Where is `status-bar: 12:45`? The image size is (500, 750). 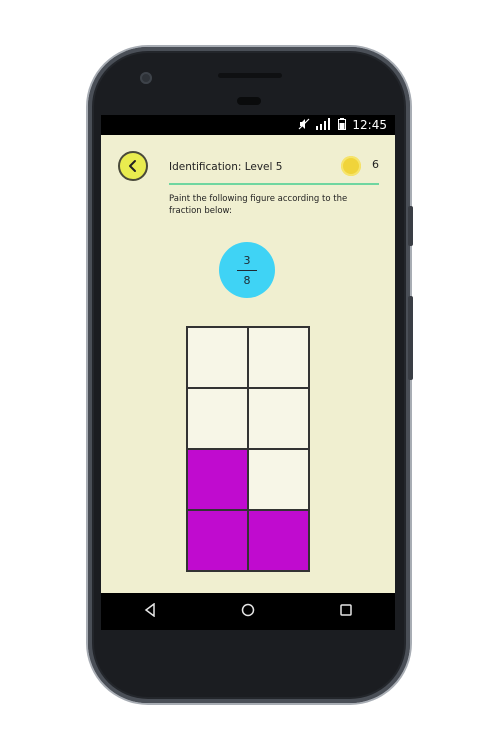
status-bar: 12:45 is located at coordinates (248, 125).